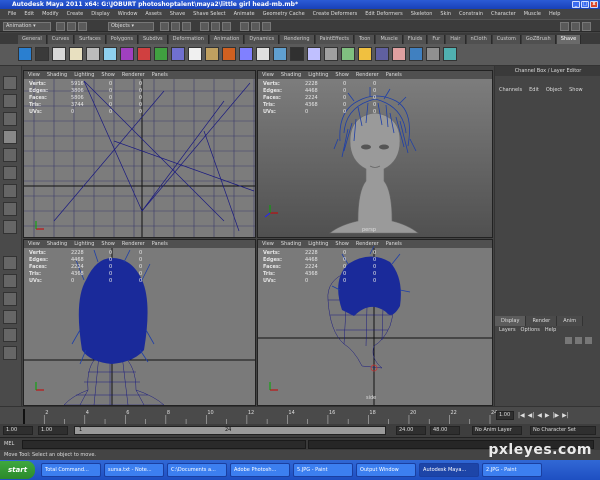  What do you see at coordinates (10, 101) in the screenshot?
I see `lasso-tool-icon` at bounding box center [10, 101].